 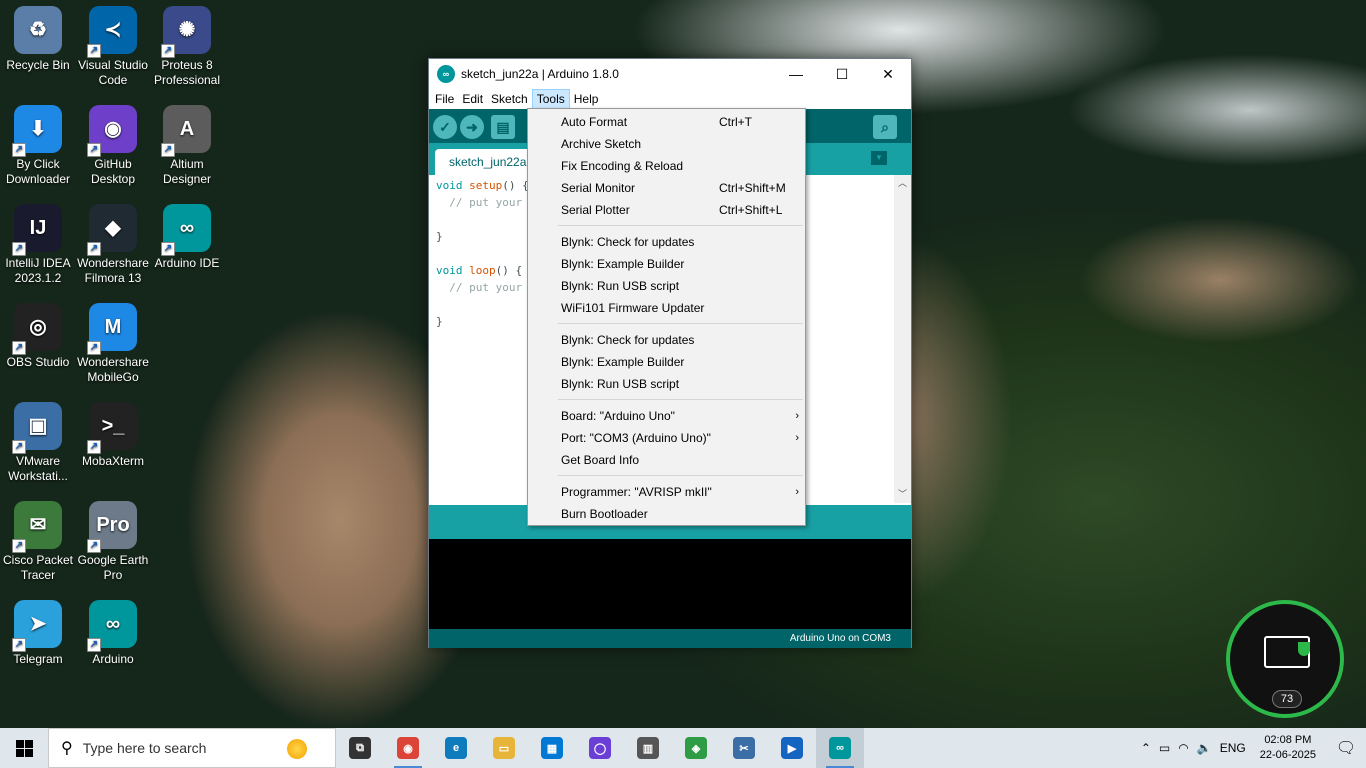 I want to click on shield-icon, so click(x=1304, y=649).